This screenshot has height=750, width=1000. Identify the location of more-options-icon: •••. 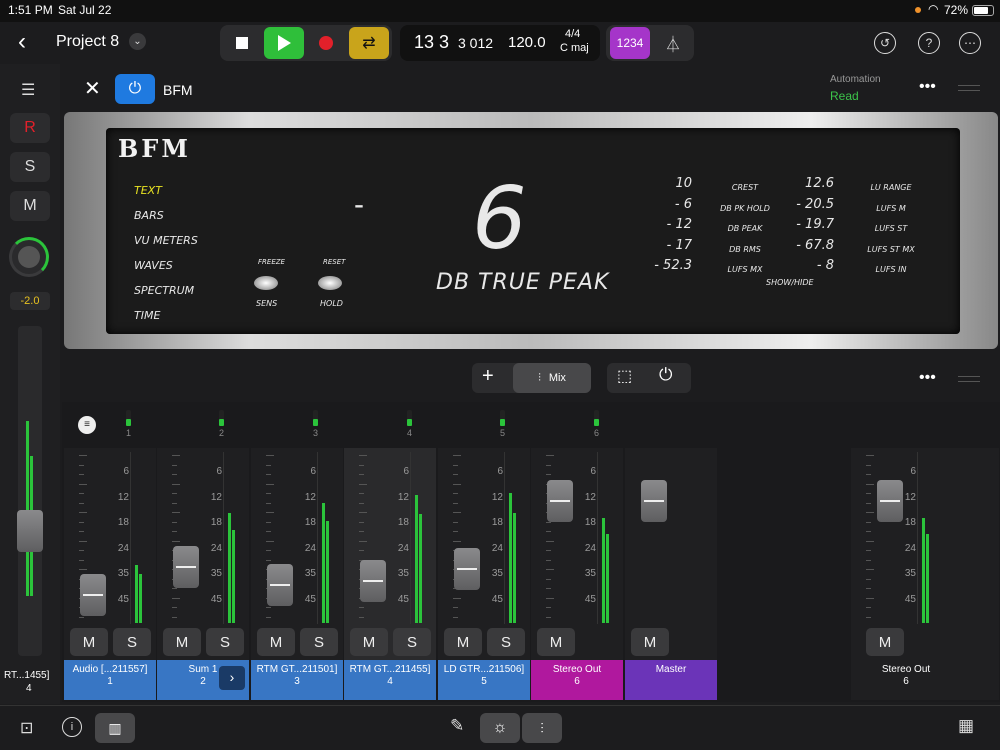
(927, 87).